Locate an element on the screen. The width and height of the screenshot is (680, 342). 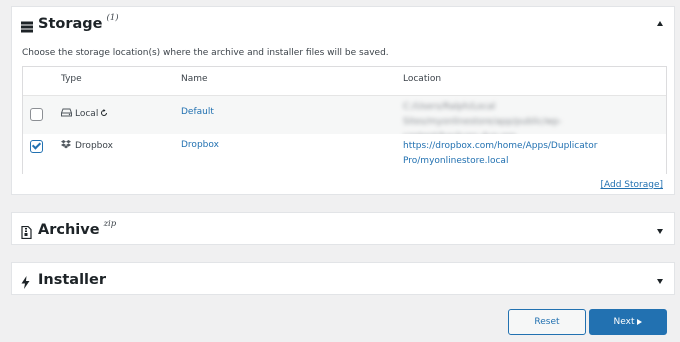
location-line-1: https://dropbox.com/home/Apps/Duplicator is located at coordinates (500, 146).